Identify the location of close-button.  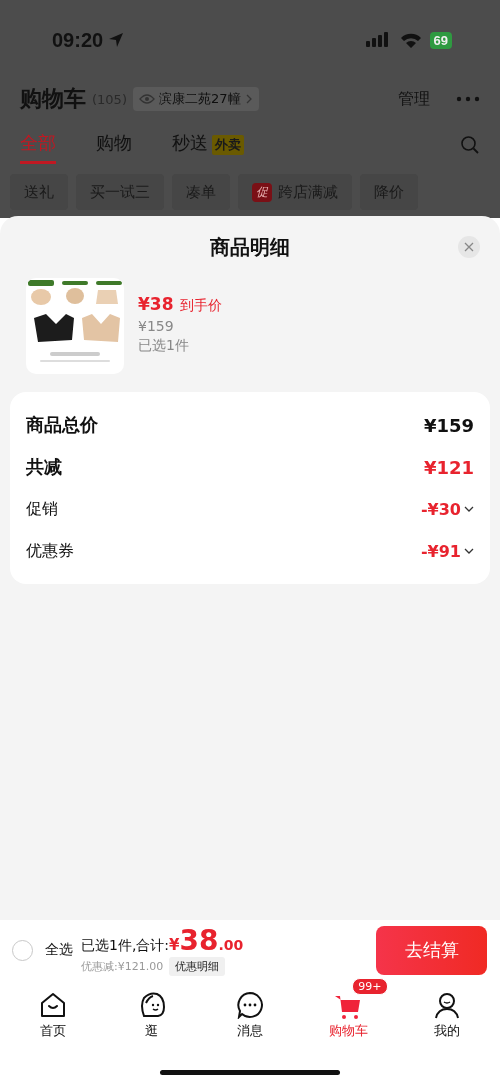
(469, 247).